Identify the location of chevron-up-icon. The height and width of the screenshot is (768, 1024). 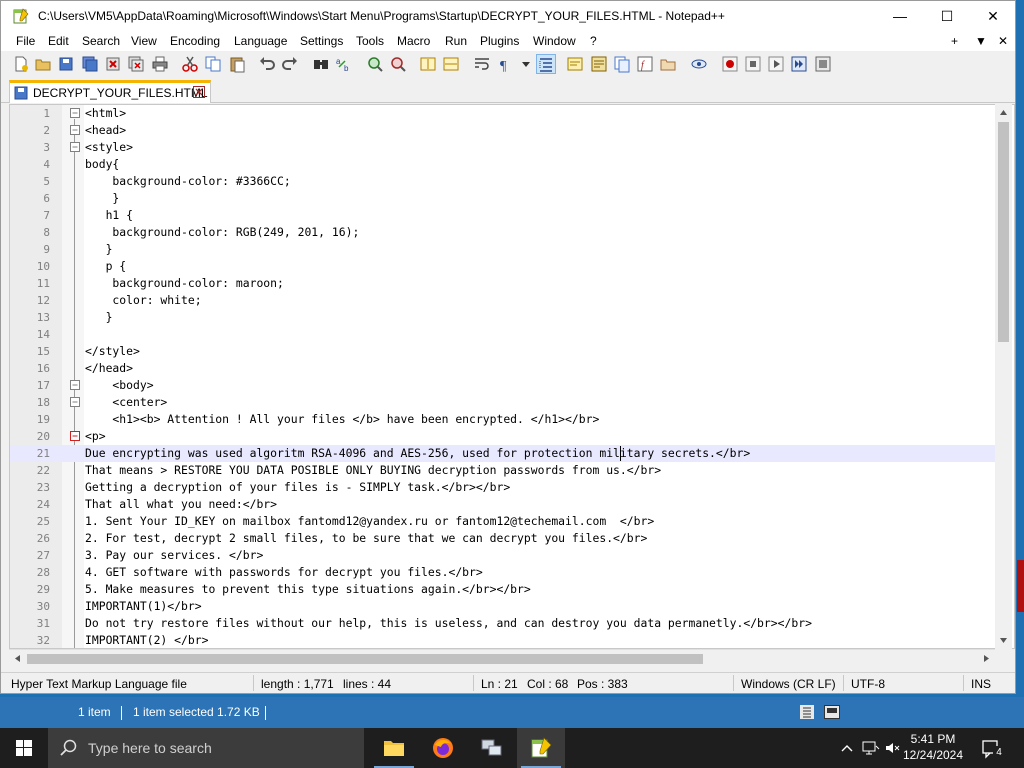
(847, 748).